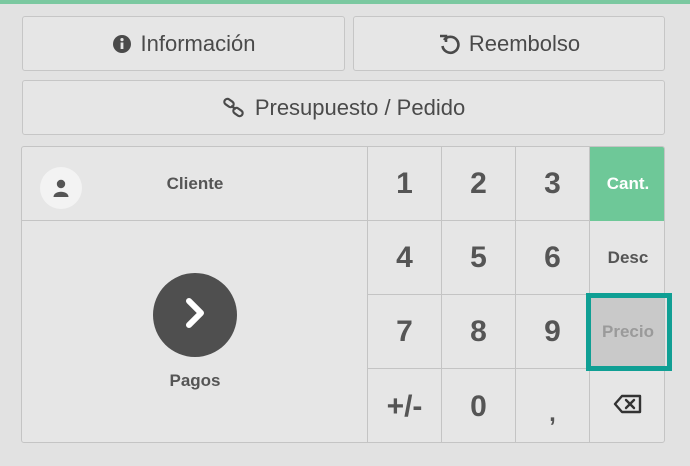 This screenshot has height=466, width=690. What do you see at coordinates (553, 405) in the screenshot?
I see `numpad-key-decimal: ,` at bounding box center [553, 405].